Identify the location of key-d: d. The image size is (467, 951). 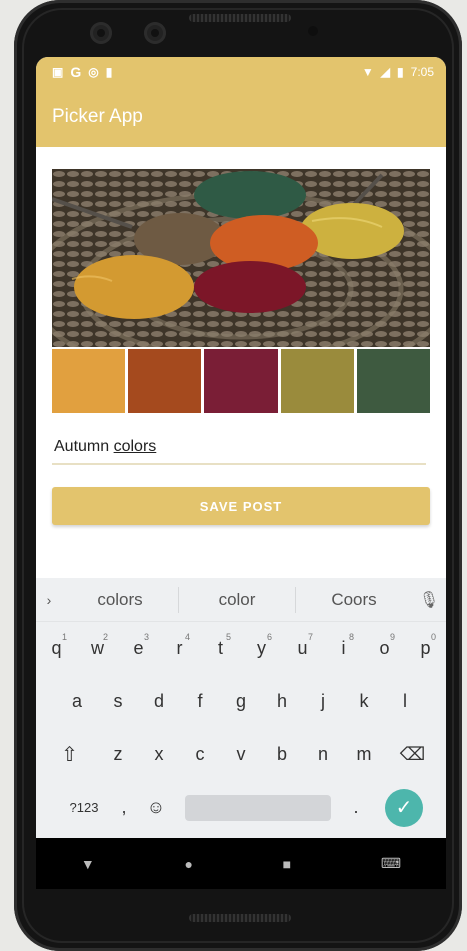
(159, 701).